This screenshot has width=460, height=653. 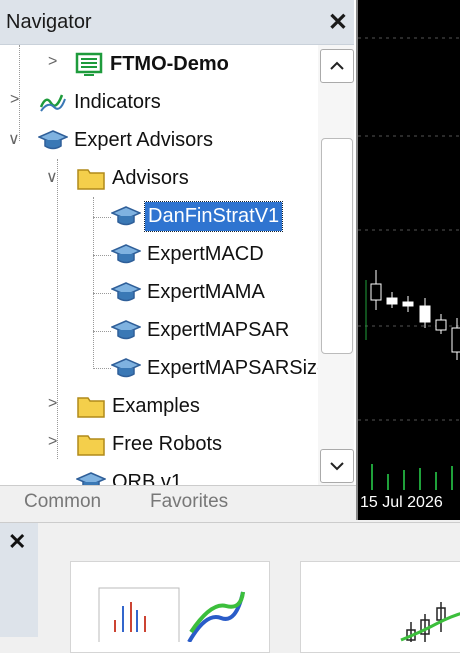 I want to click on tree-item-label: Expert Advisors, so click(x=143, y=139).